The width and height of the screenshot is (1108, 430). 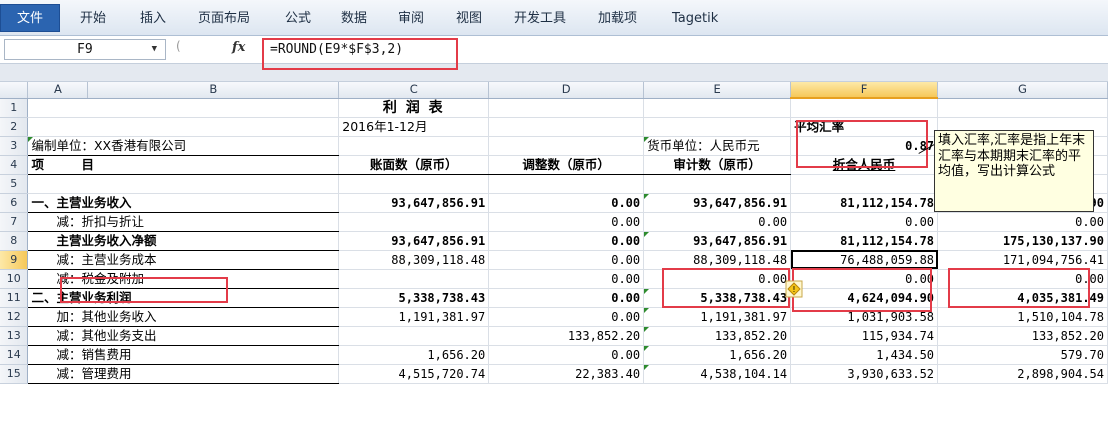 What do you see at coordinates (717, 165) in the screenshot?
I see `cell-e: 审计数（原币）` at bounding box center [717, 165].